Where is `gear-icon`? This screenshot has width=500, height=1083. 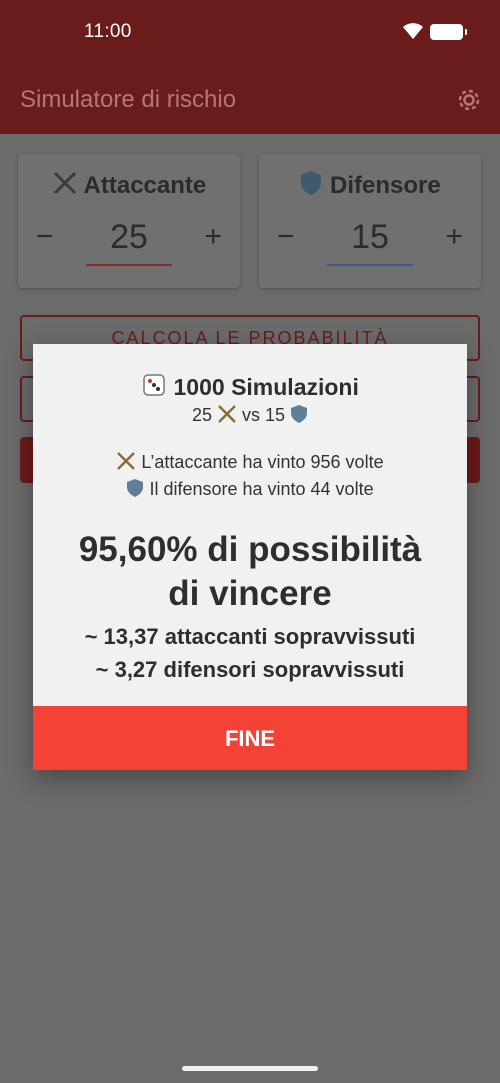 gear-icon is located at coordinates (469, 100).